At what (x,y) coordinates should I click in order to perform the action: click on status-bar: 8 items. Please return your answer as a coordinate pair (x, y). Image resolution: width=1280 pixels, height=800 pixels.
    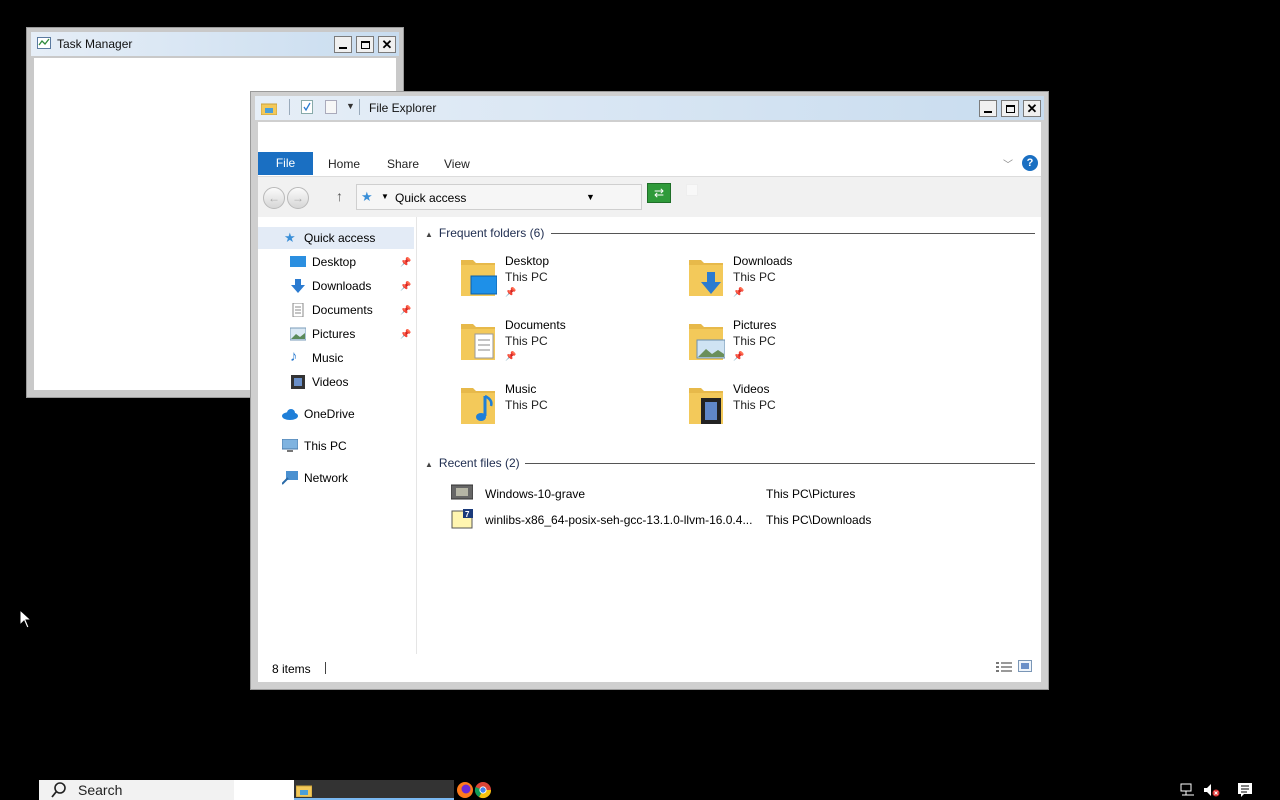
    Looking at the image, I should click on (649, 668).